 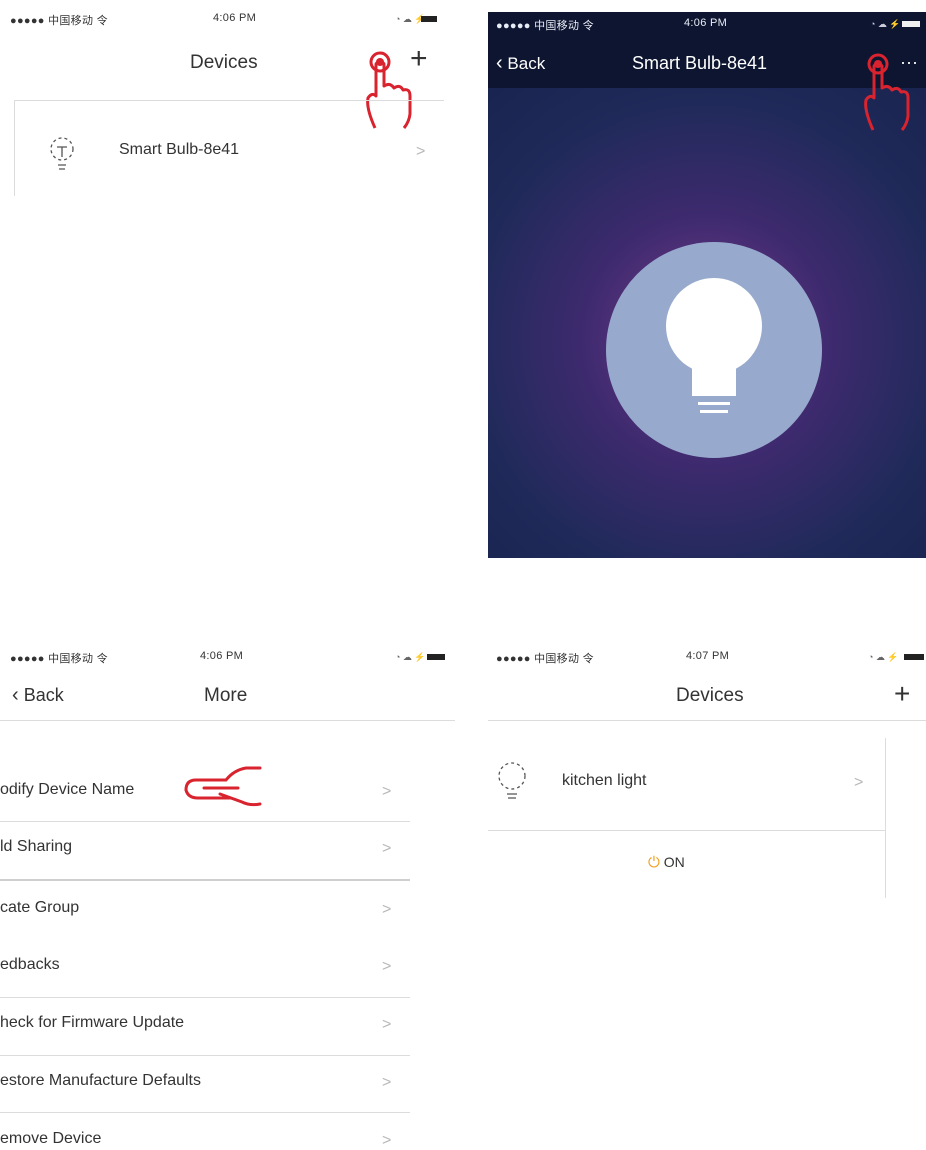 What do you see at coordinates (40, 907) in the screenshot?
I see `menu-item-label: cate Group` at bounding box center [40, 907].